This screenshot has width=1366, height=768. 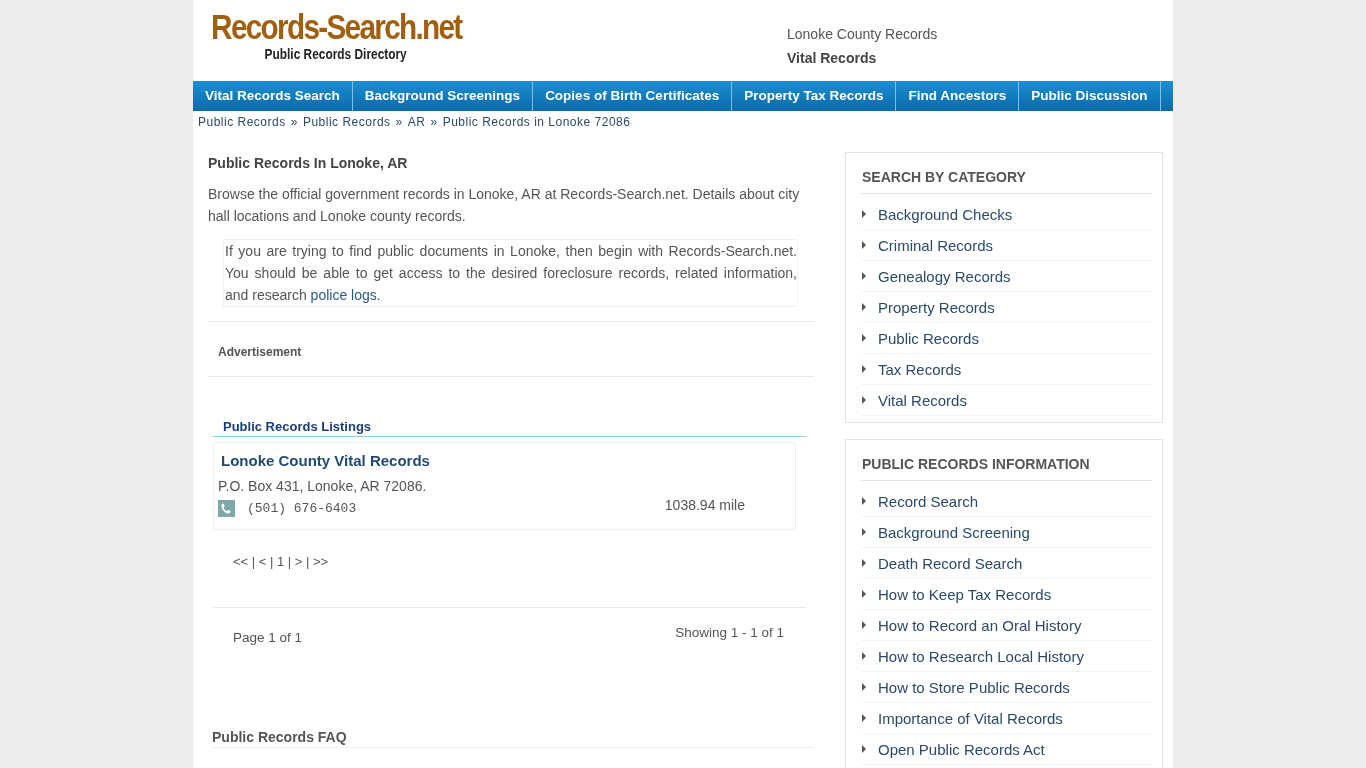 I want to click on listing-distance: 1038.94 mile, so click(x=704, y=504).